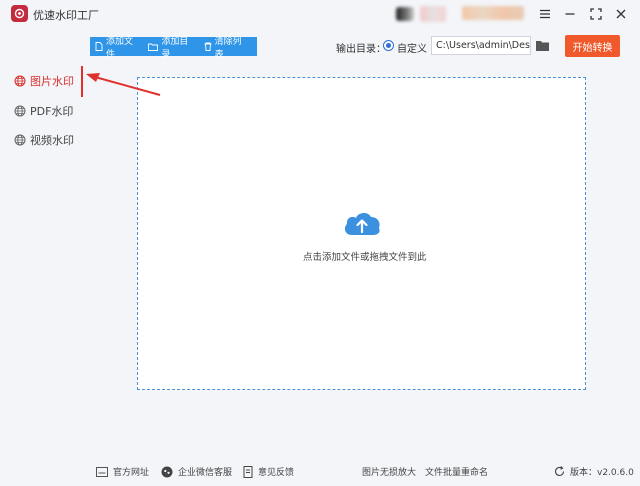 This screenshot has height=486, width=640. Describe the element at coordinates (19, 13) in the screenshot. I see `app-logo-icon` at that location.